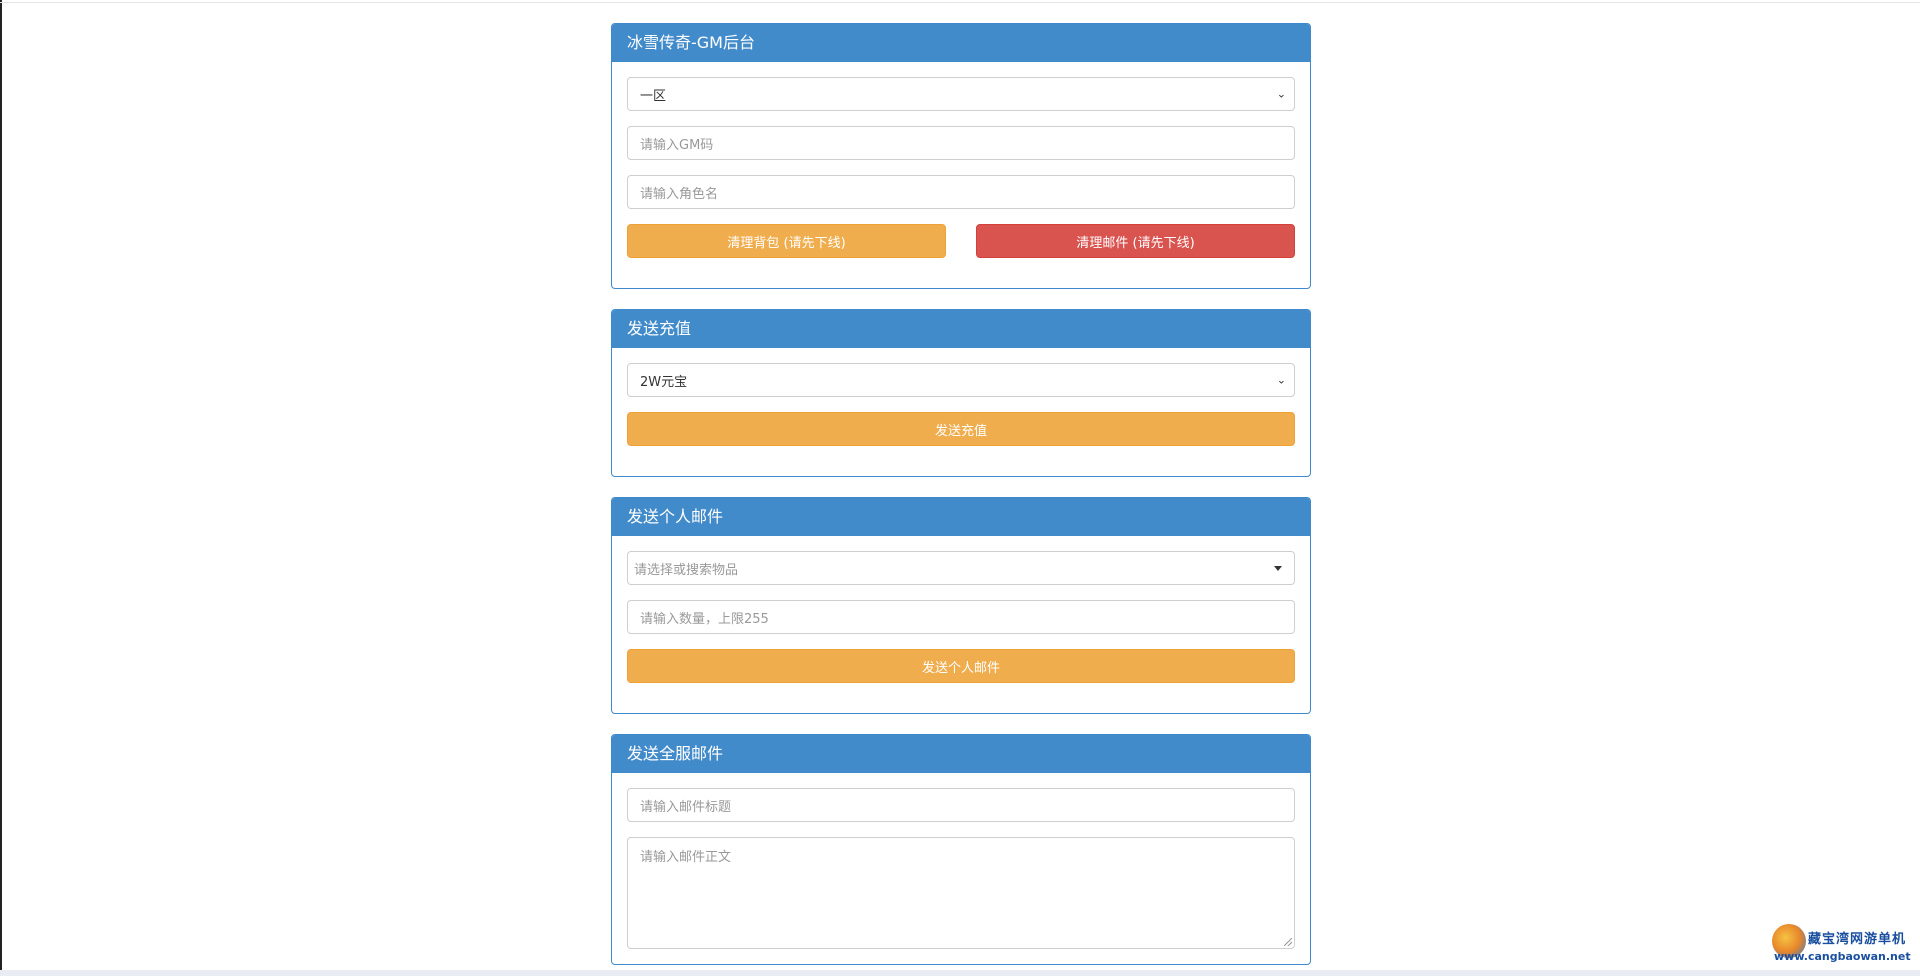 The image size is (1920, 976). Describe the element at coordinates (961, 617) in the screenshot. I see `quantity-input: 请输入数量，上限255` at that location.